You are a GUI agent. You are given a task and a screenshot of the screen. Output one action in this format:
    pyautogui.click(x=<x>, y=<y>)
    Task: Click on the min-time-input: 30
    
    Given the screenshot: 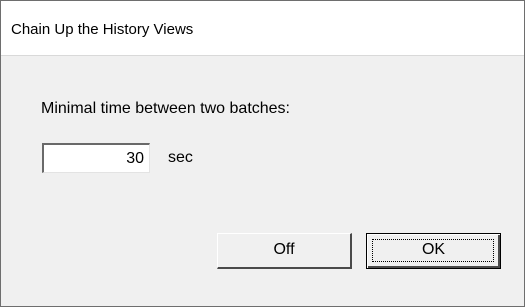 What is the action you would take?
    pyautogui.click(x=96, y=158)
    